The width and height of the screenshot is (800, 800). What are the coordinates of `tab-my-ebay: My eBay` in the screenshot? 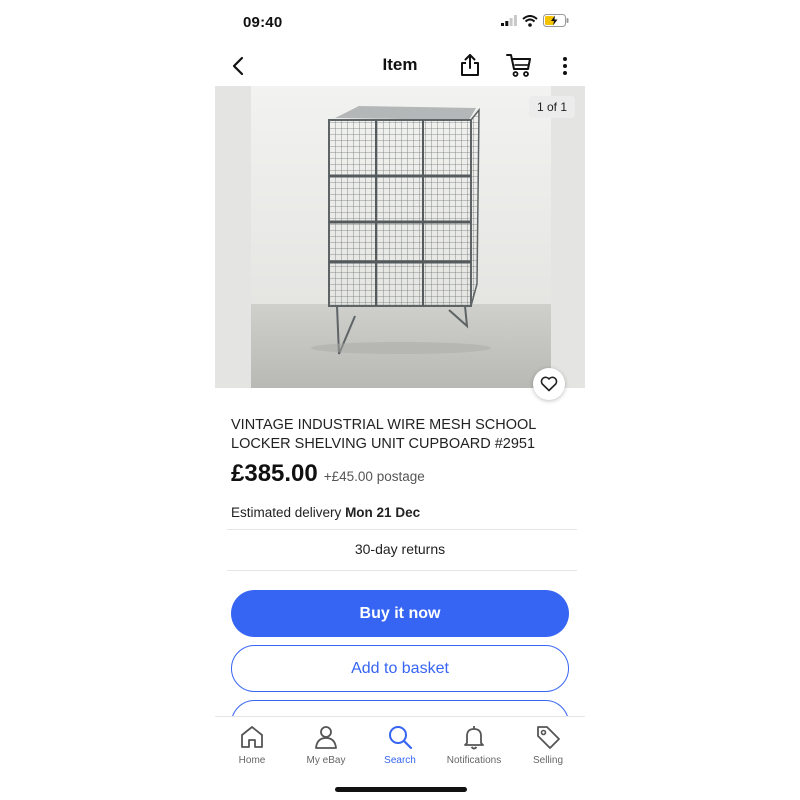 It's located at (326, 744).